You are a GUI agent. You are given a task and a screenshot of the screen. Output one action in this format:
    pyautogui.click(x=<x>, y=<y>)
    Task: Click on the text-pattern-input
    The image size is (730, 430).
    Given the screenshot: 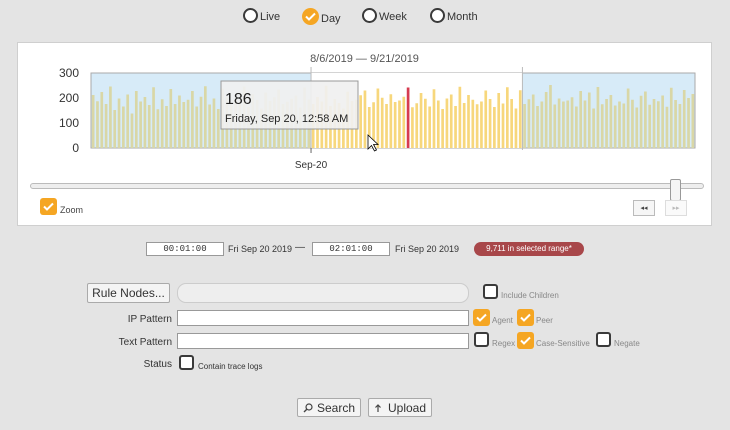 What is the action you would take?
    pyautogui.click(x=323, y=341)
    